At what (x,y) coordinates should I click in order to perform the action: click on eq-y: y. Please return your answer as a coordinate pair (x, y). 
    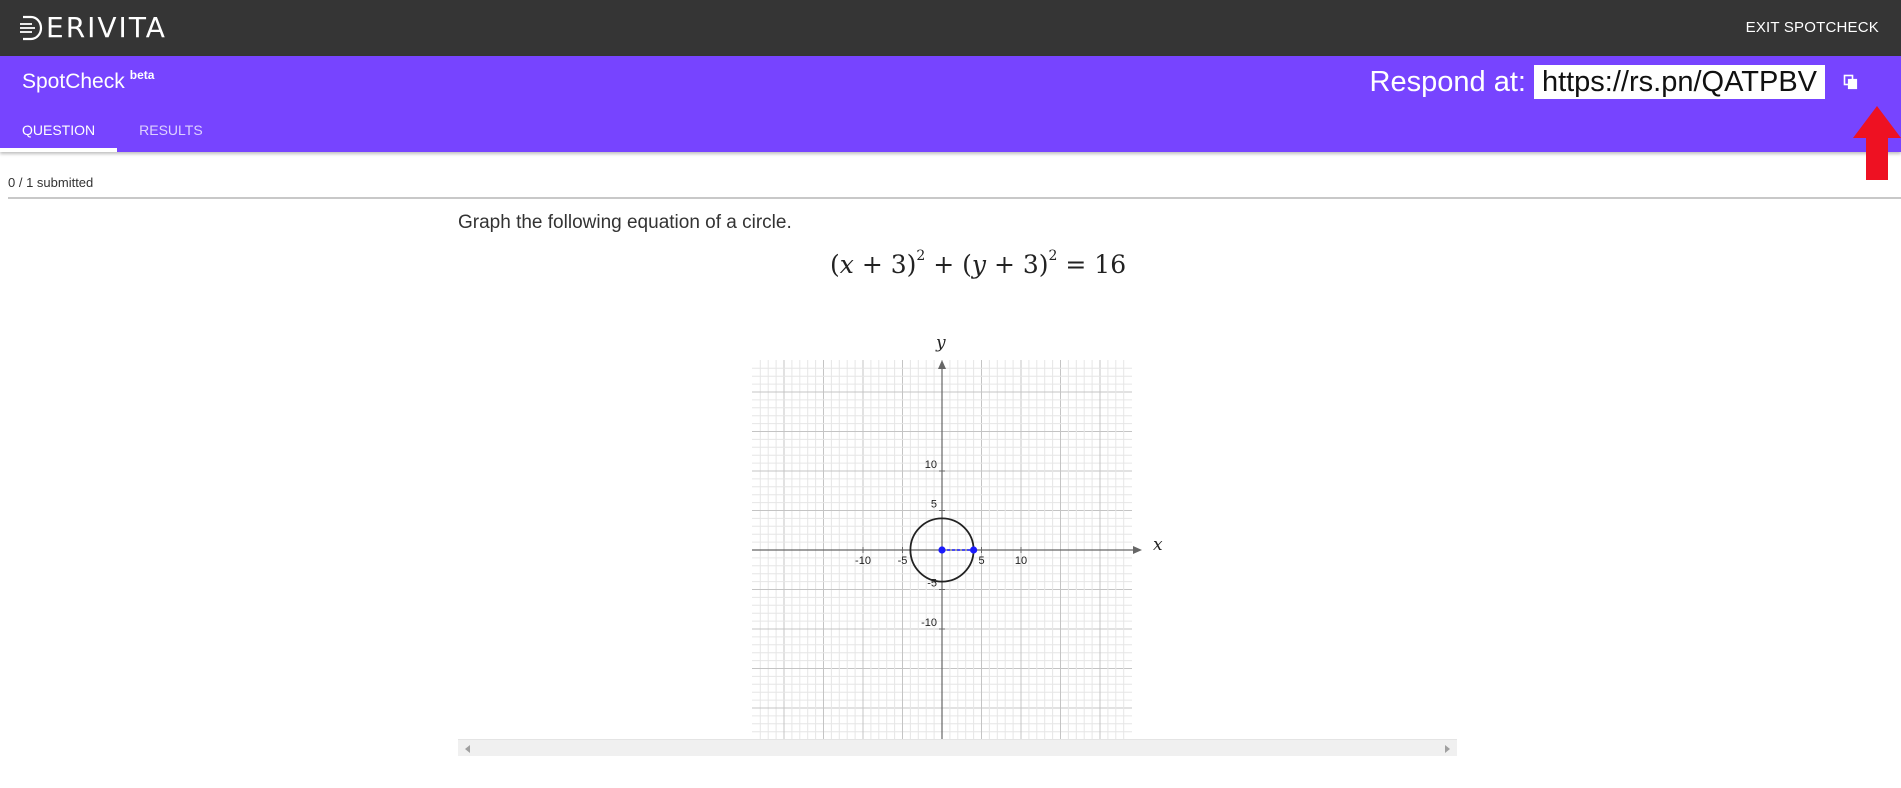
    Looking at the image, I should click on (979, 264).